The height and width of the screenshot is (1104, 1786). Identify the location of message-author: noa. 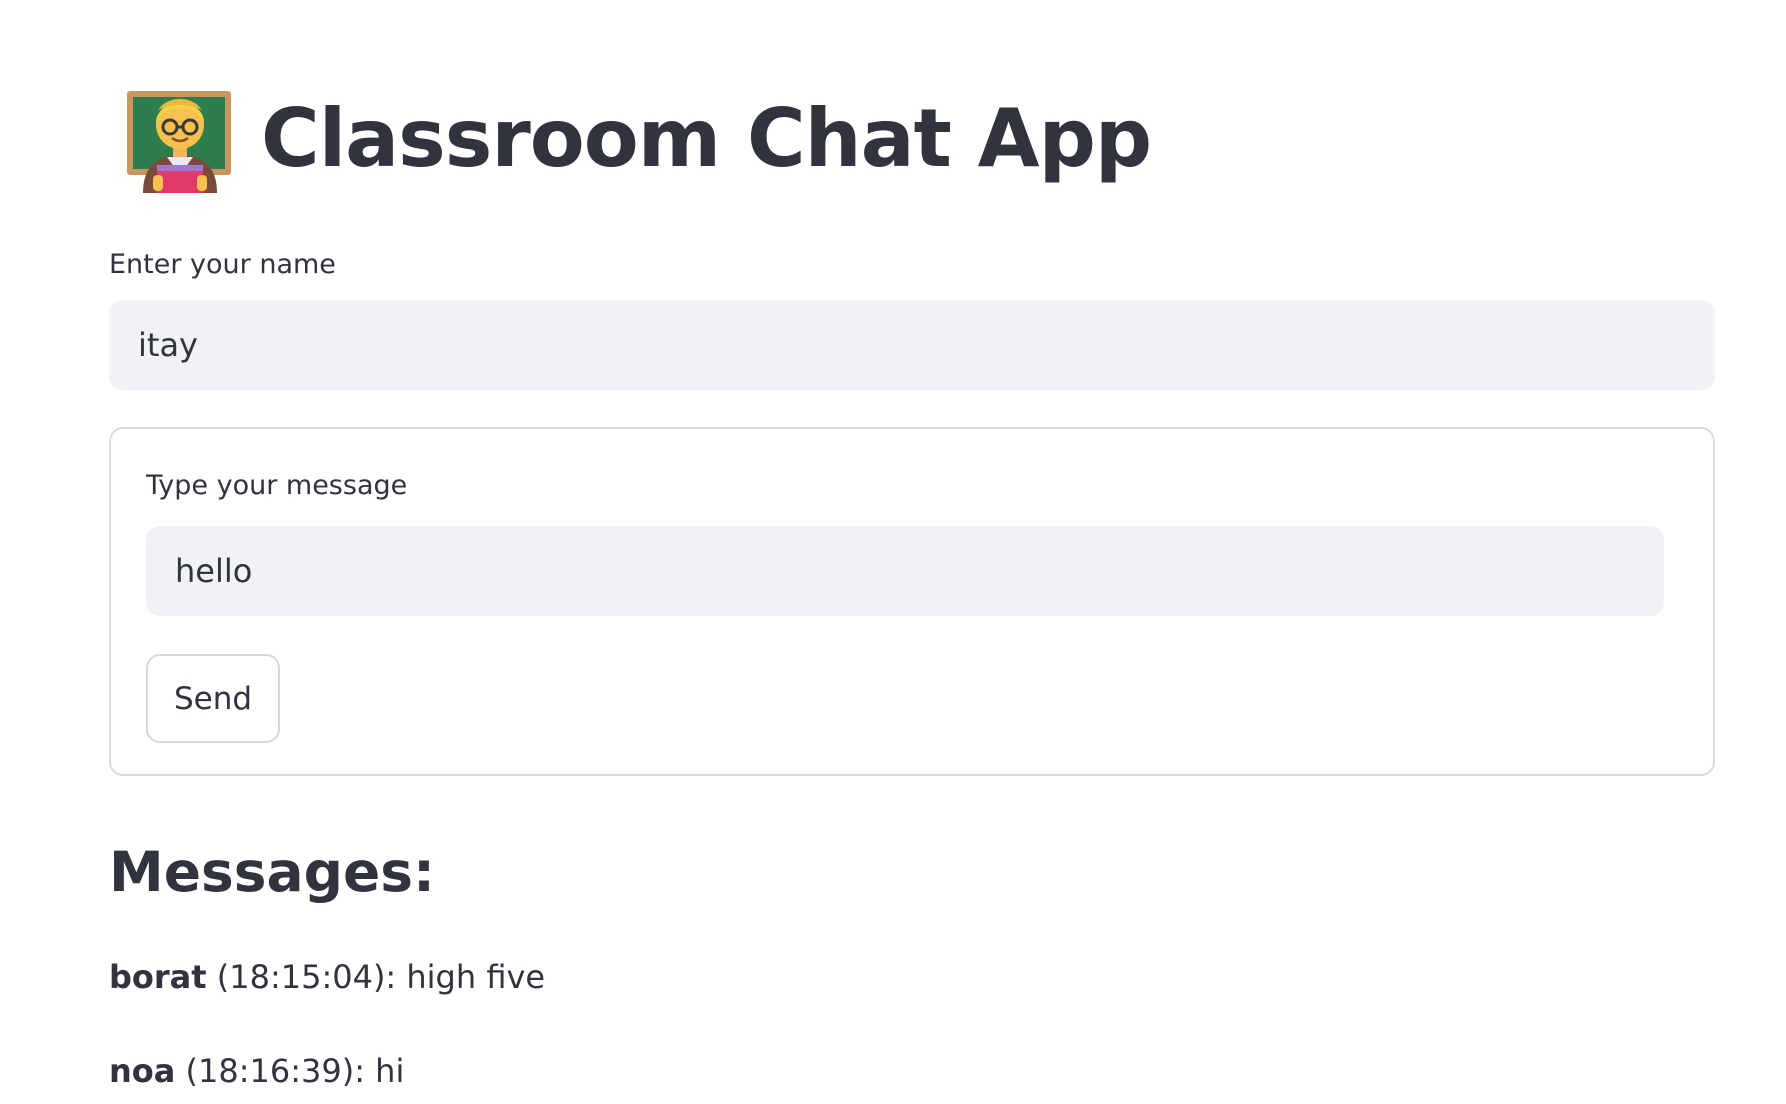
(142, 1071).